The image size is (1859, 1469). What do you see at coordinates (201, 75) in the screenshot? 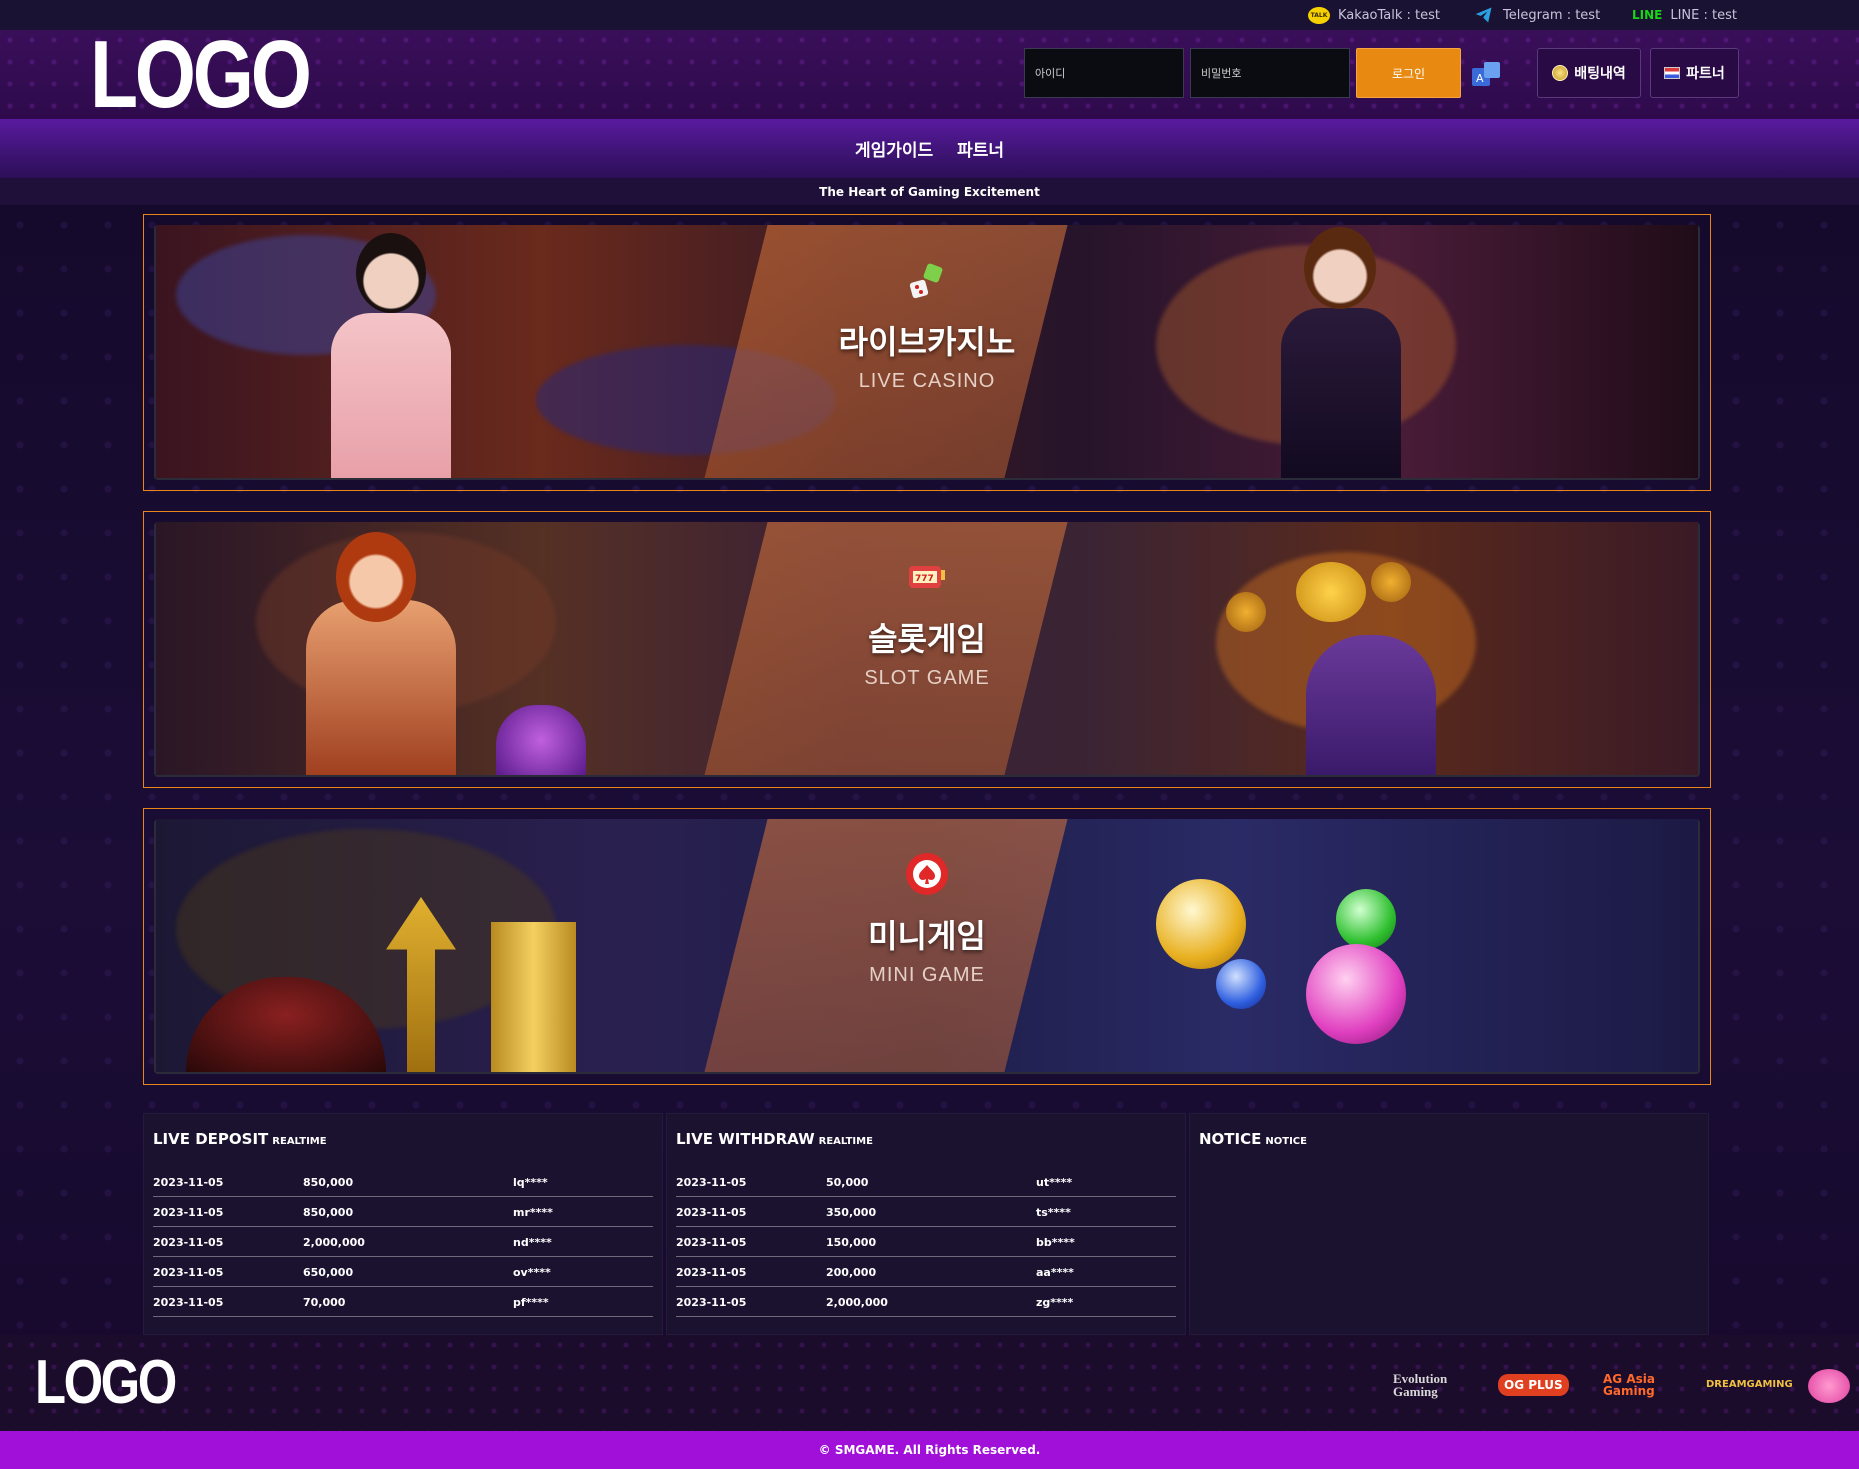
I see `site-logo: LOGO` at bounding box center [201, 75].